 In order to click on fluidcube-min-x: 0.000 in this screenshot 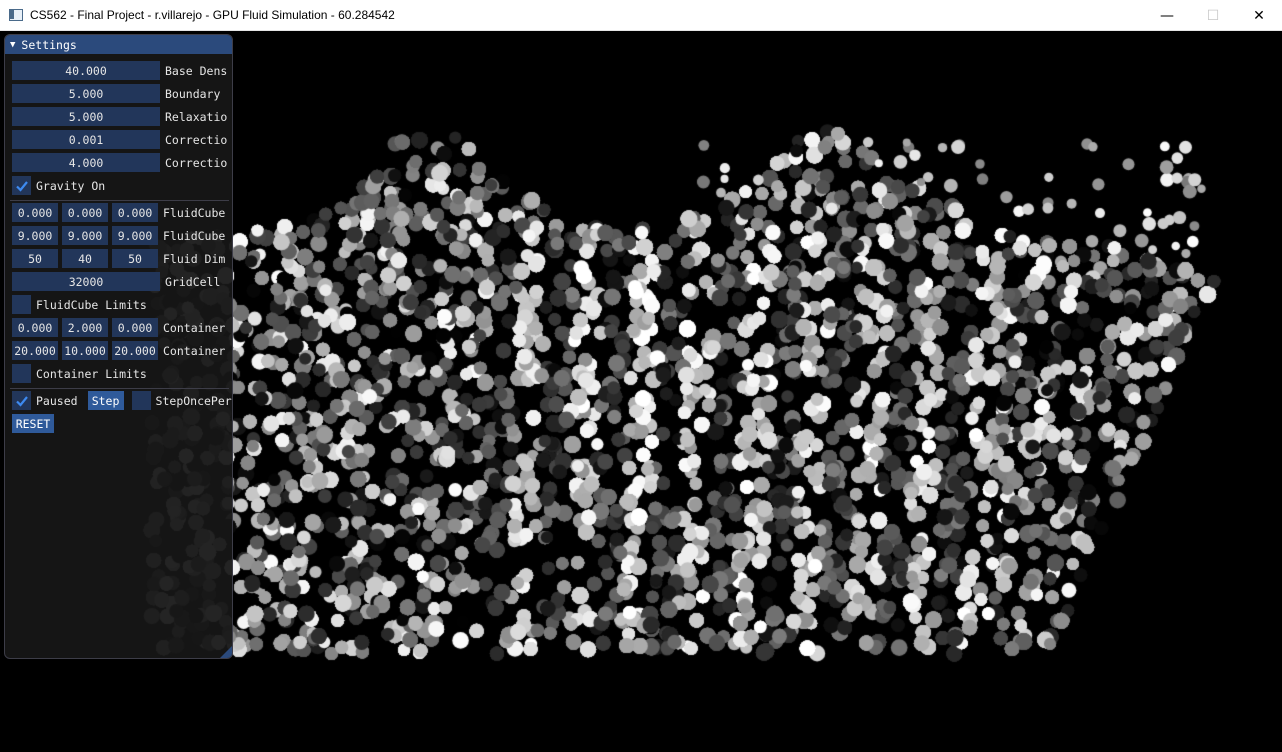, I will do `click(35, 212)`.